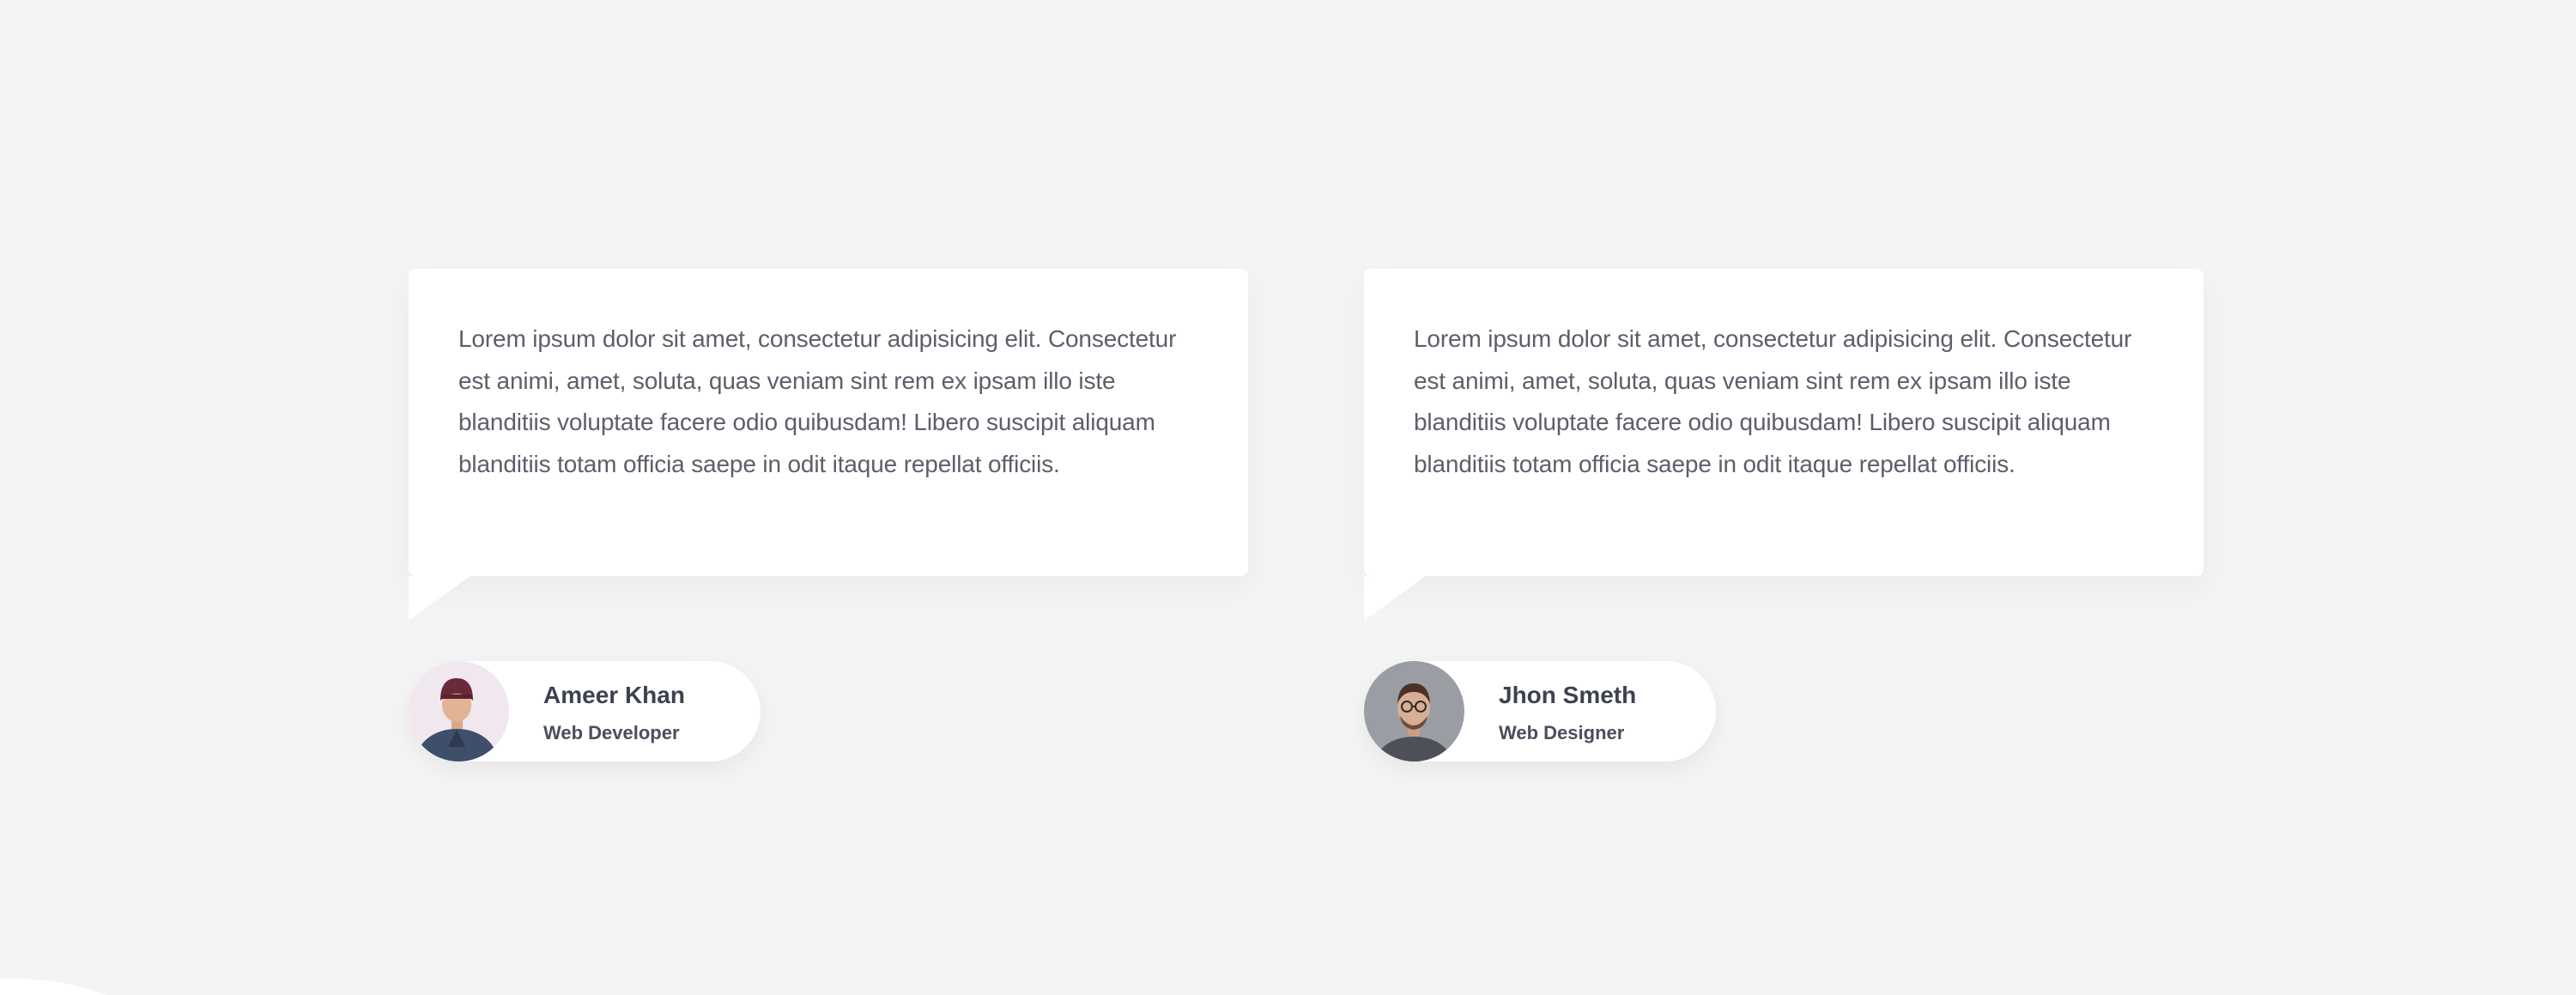  I want to click on author-name: Ameer Khan, so click(614, 695).